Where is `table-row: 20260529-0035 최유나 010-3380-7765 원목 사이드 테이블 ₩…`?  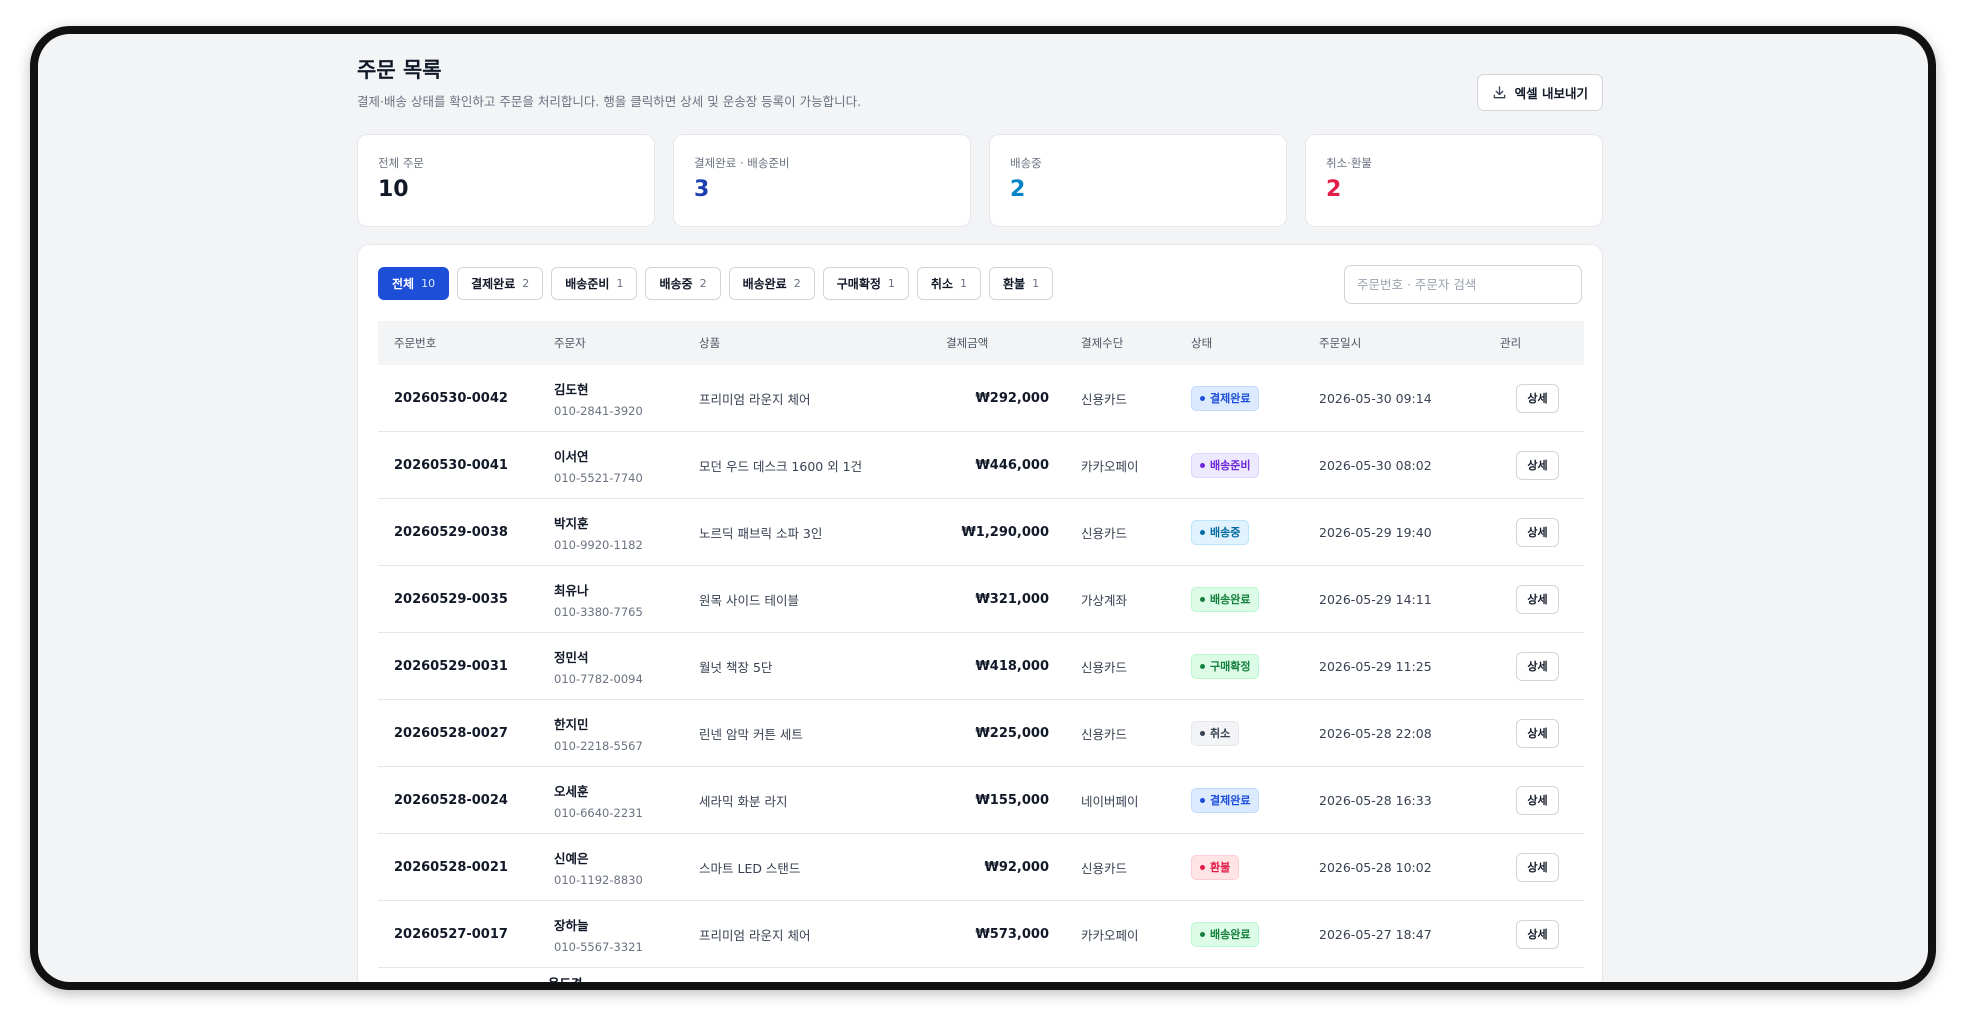
table-row: 20260529-0035 최유나 010-3380-7765 원목 사이드 테이블 ₩… is located at coordinates (981, 599).